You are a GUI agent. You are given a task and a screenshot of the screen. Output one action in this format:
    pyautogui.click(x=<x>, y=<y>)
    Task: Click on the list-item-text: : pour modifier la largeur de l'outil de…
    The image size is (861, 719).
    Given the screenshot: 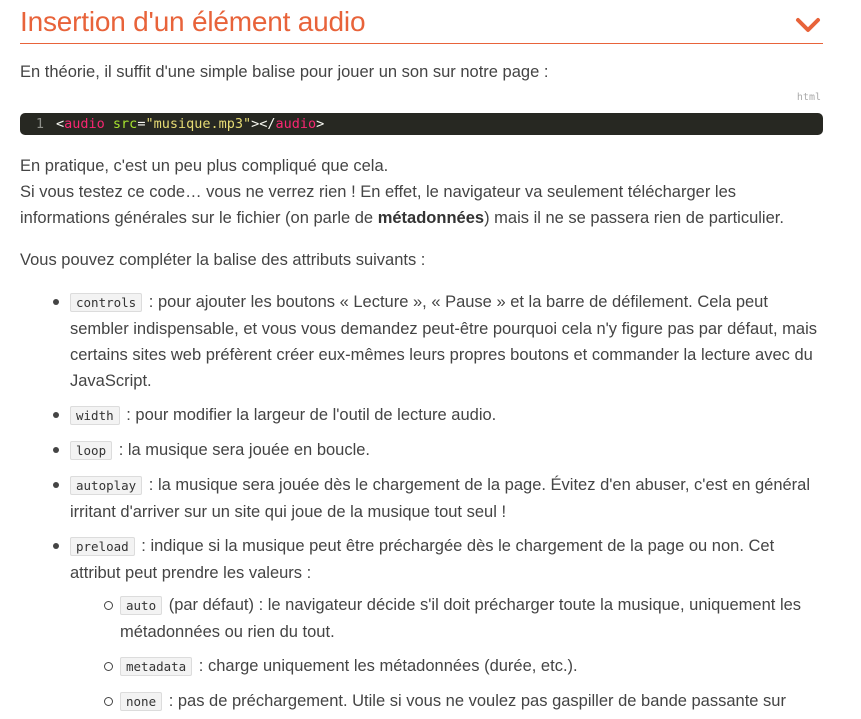 What is the action you would take?
    pyautogui.click(x=309, y=415)
    